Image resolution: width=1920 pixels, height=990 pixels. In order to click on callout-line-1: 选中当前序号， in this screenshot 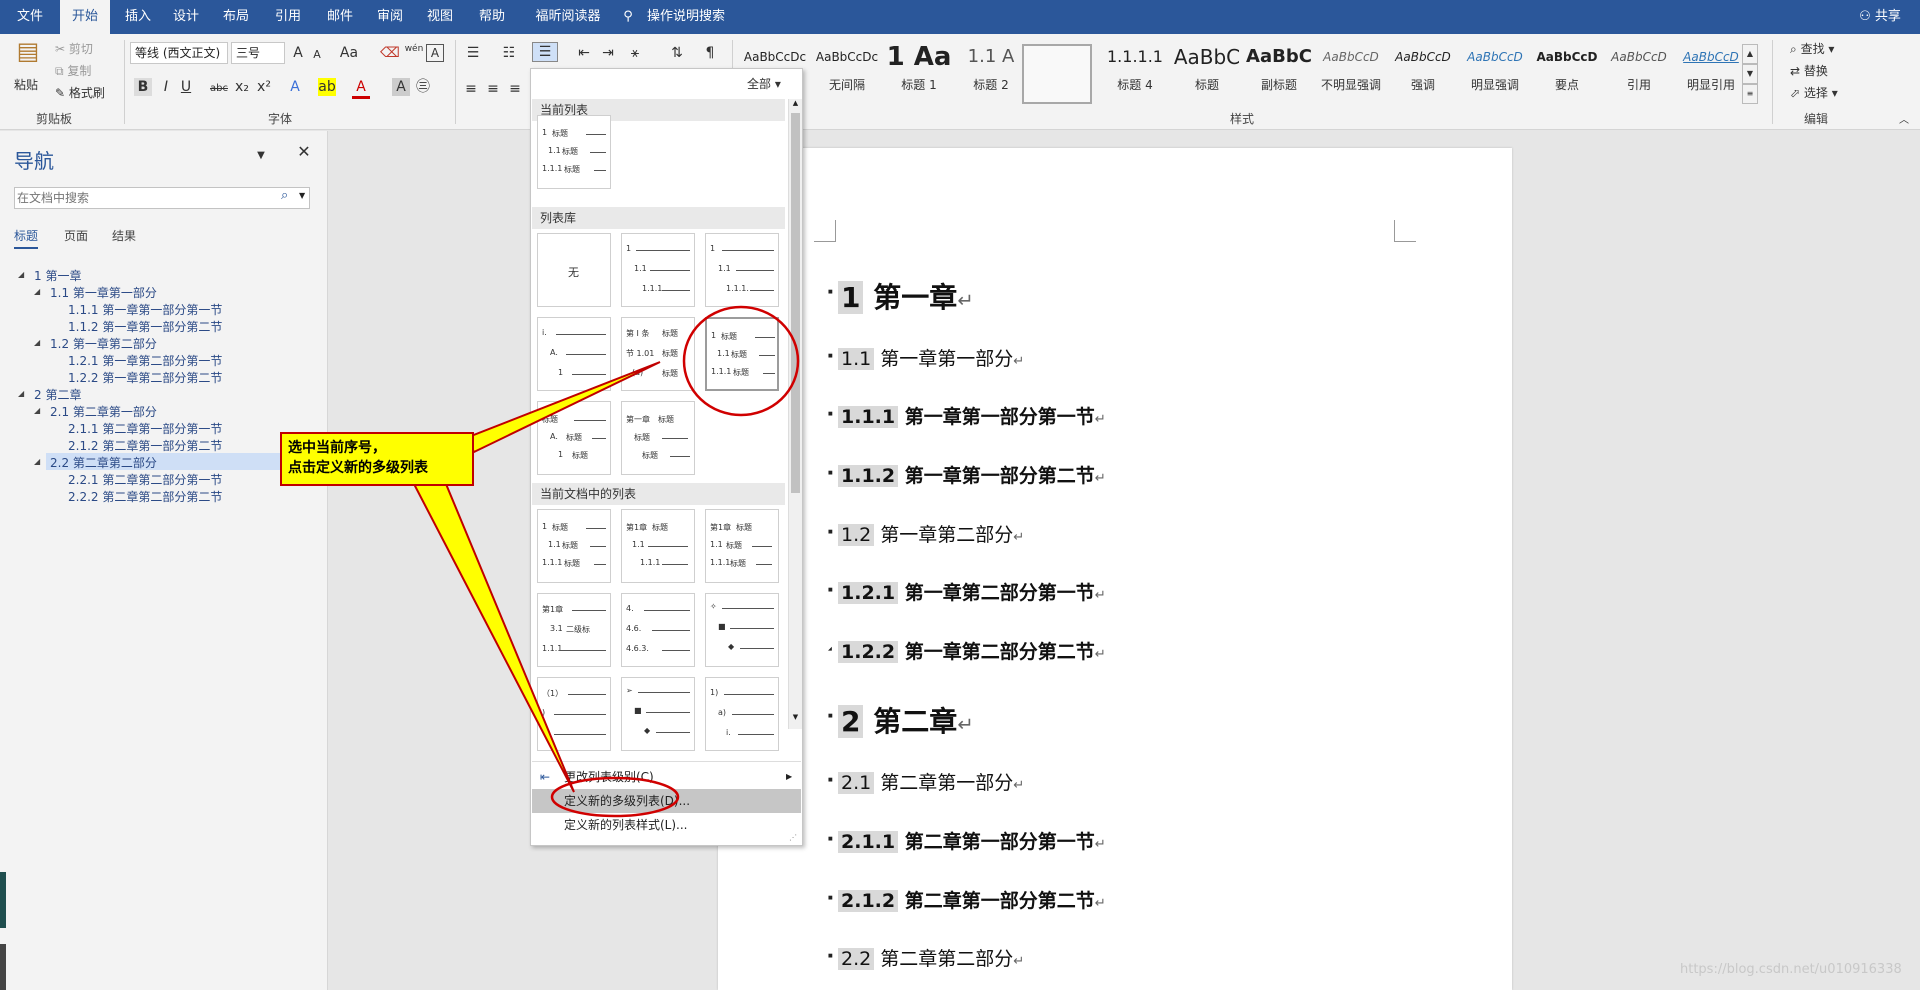, I will do `click(337, 448)`.